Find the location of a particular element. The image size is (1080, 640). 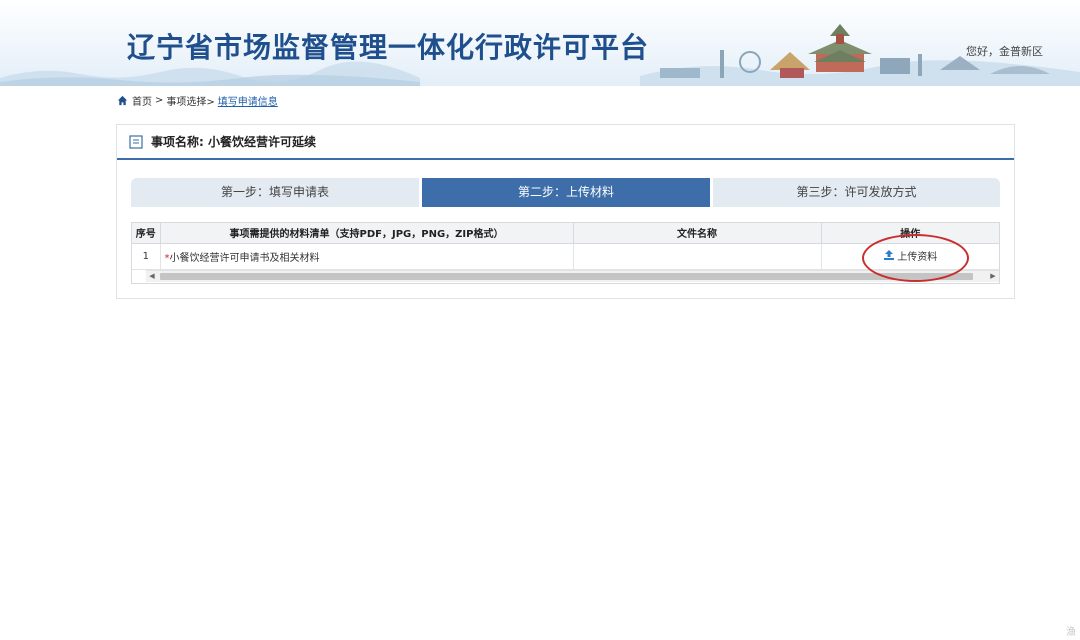

item-name-label: 事项名称: 小餐饮经营许可延续 is located at coordinates (233, 142).